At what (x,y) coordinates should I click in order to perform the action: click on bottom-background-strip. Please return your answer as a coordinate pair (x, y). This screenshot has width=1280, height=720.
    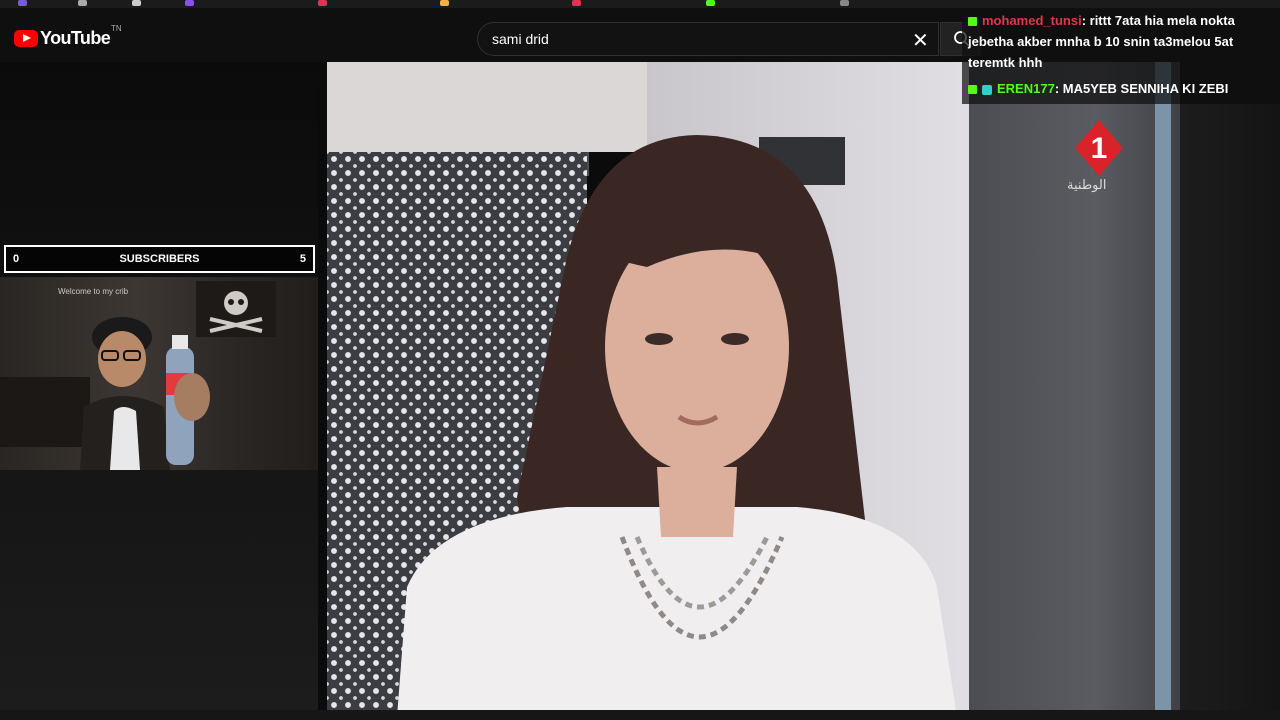
    Looking at the image, I should click on (640, 715).